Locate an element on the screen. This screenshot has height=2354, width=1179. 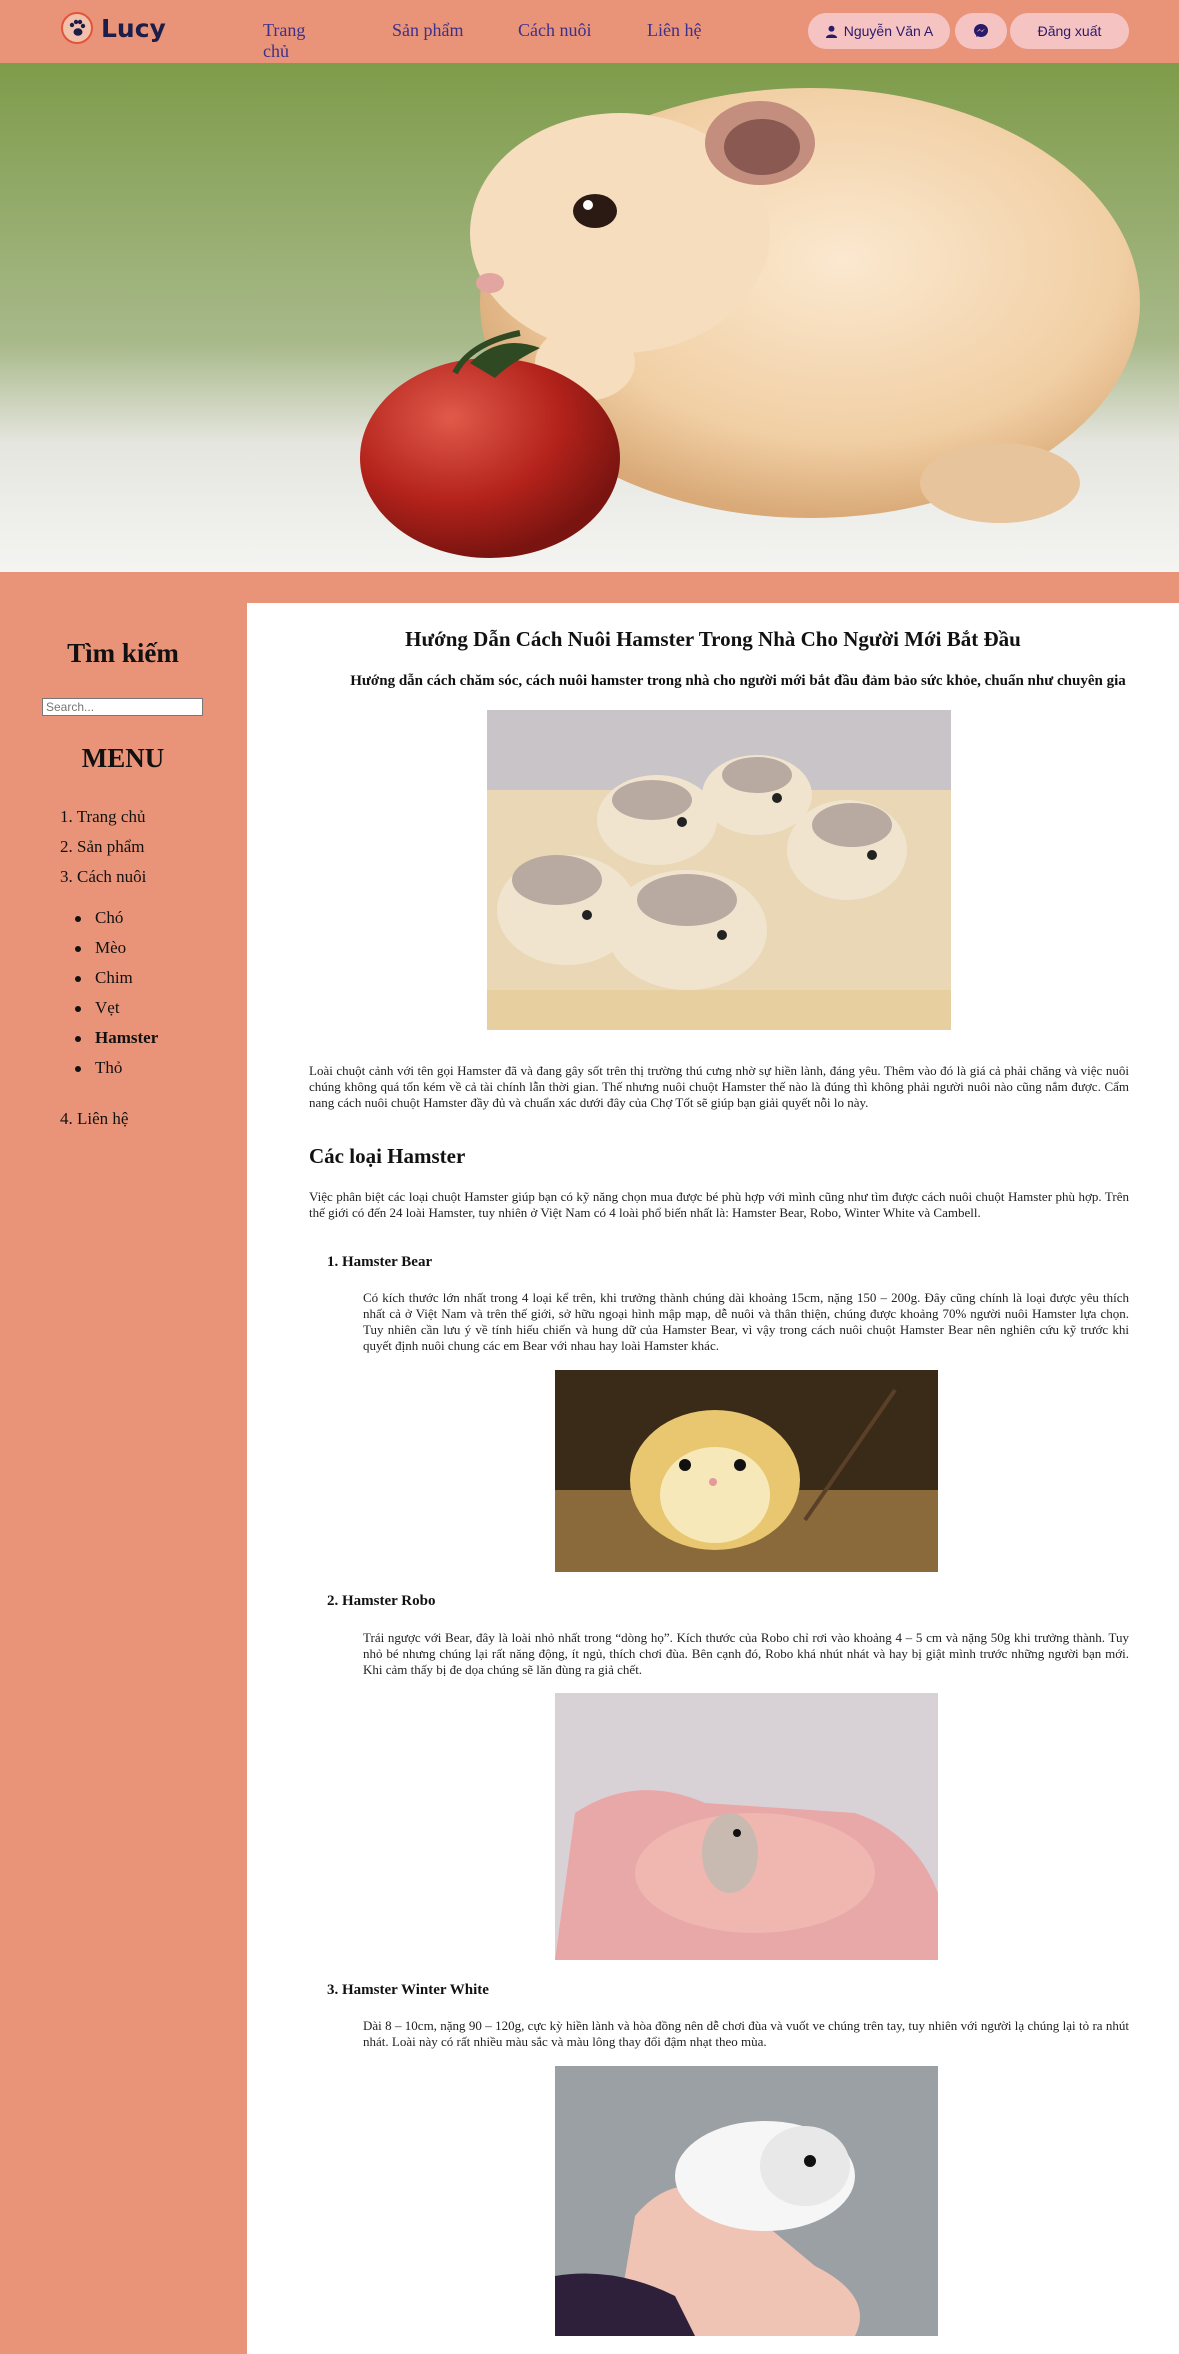
nav-products: Sản phẩm is located at coordinates (428, 30).